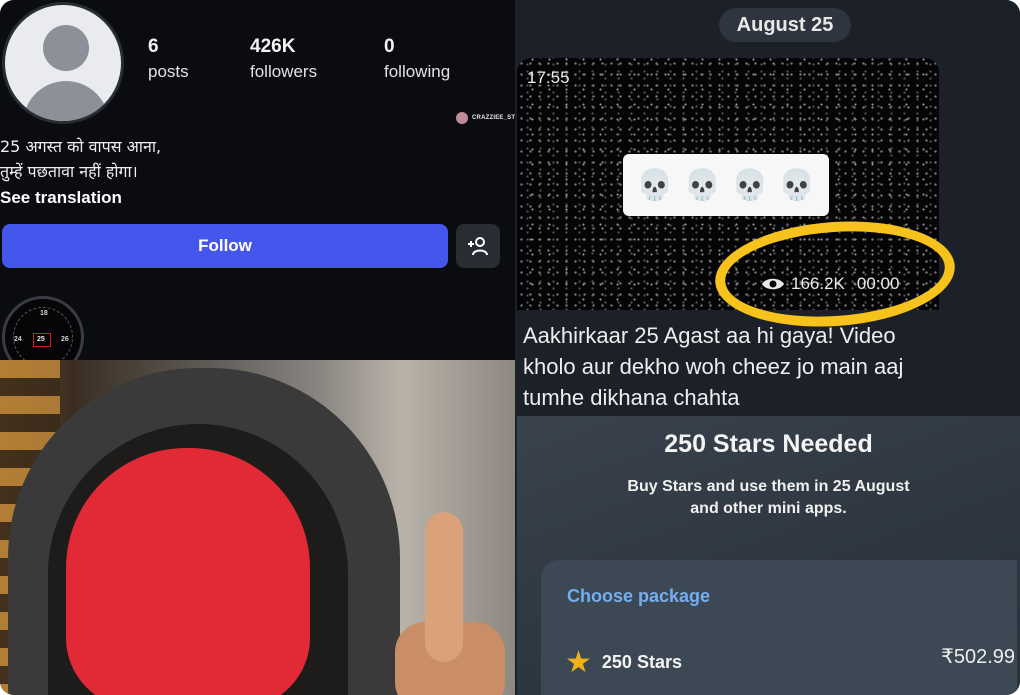 The width and height of the screenshot is (1020, 695). What do you see at coordinates (641, 661) in the screenshot?
I see `package-name: 250 Stars` at bounding box center [641, 661].